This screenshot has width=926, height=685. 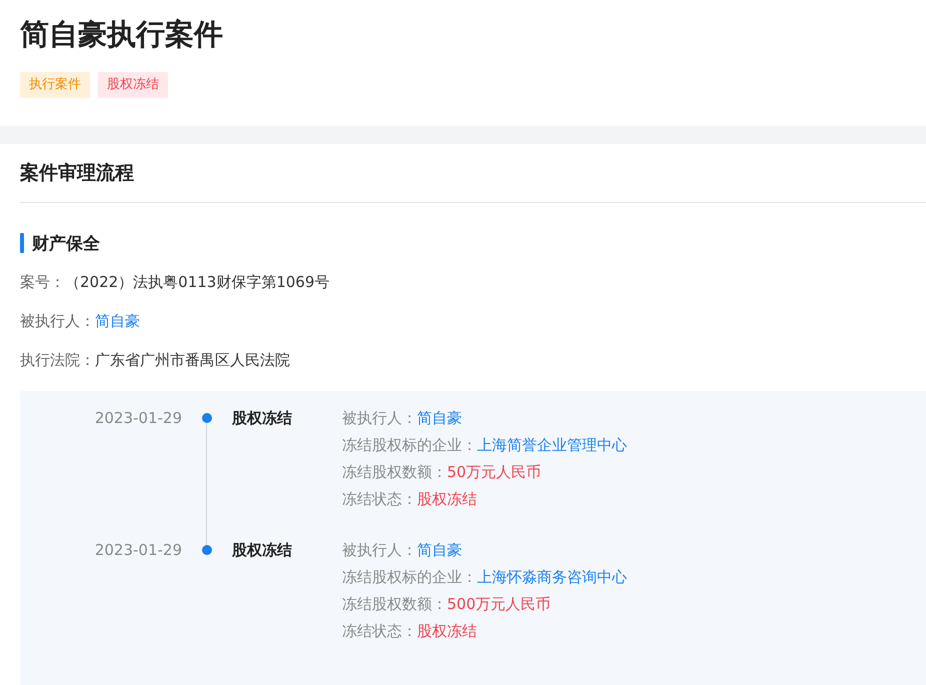 I want to click on detail-value: 50万元人民币, so click(x=494, y=472).